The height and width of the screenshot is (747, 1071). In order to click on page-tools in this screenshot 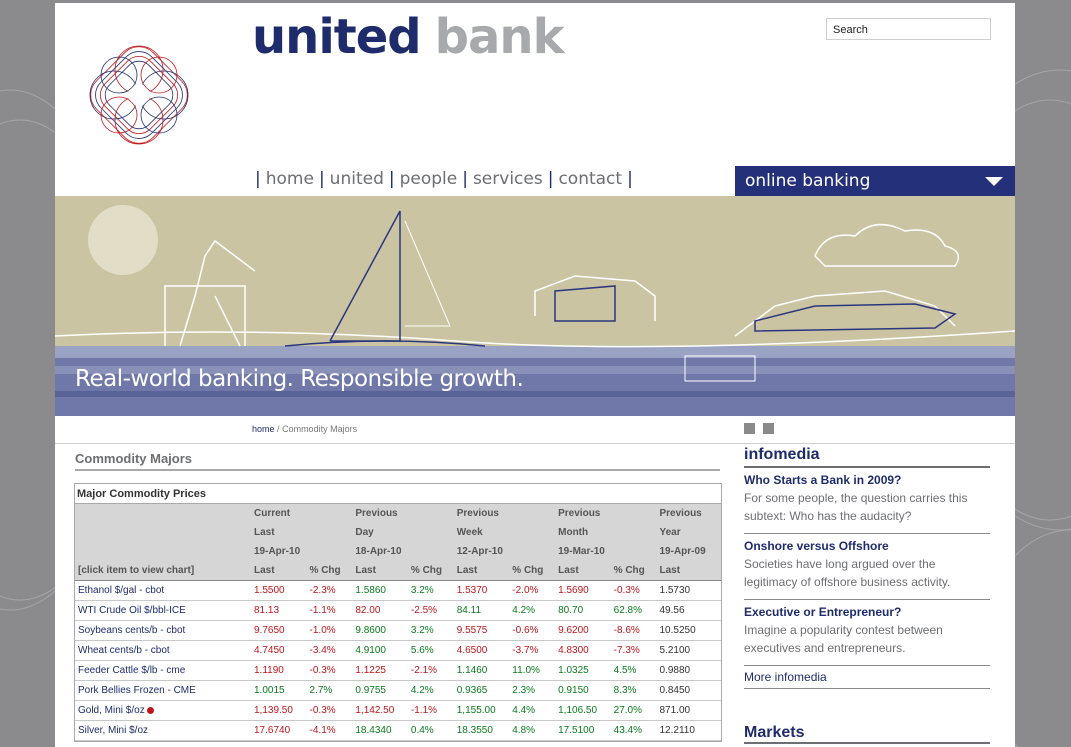, I will do `click(763, 430)`.